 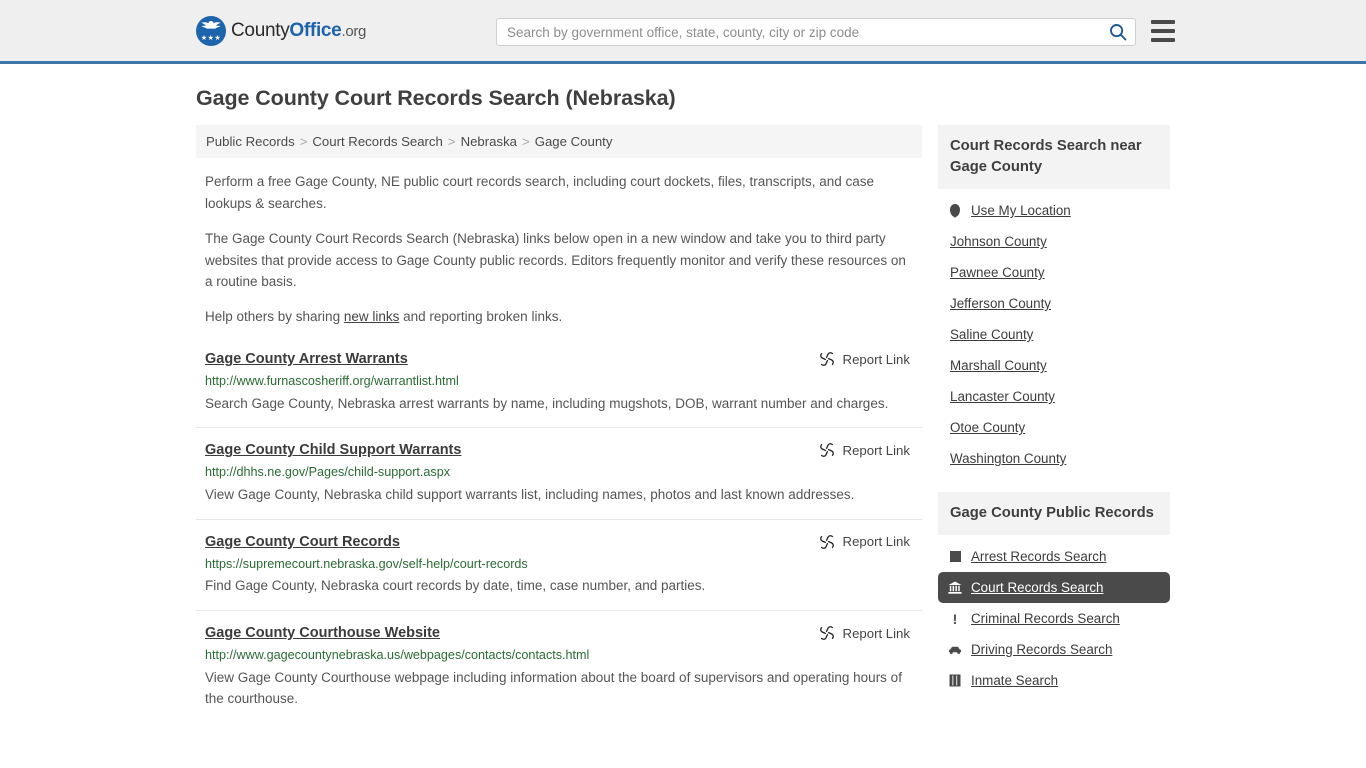 I want to click on sidebar-item-label: Marshall County, so click(x=998, y=365).